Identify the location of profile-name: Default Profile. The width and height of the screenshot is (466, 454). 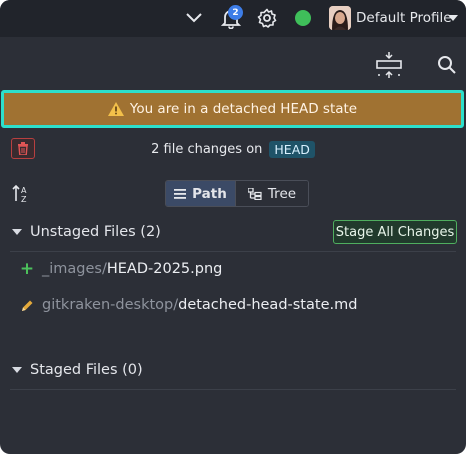
(404, 18).